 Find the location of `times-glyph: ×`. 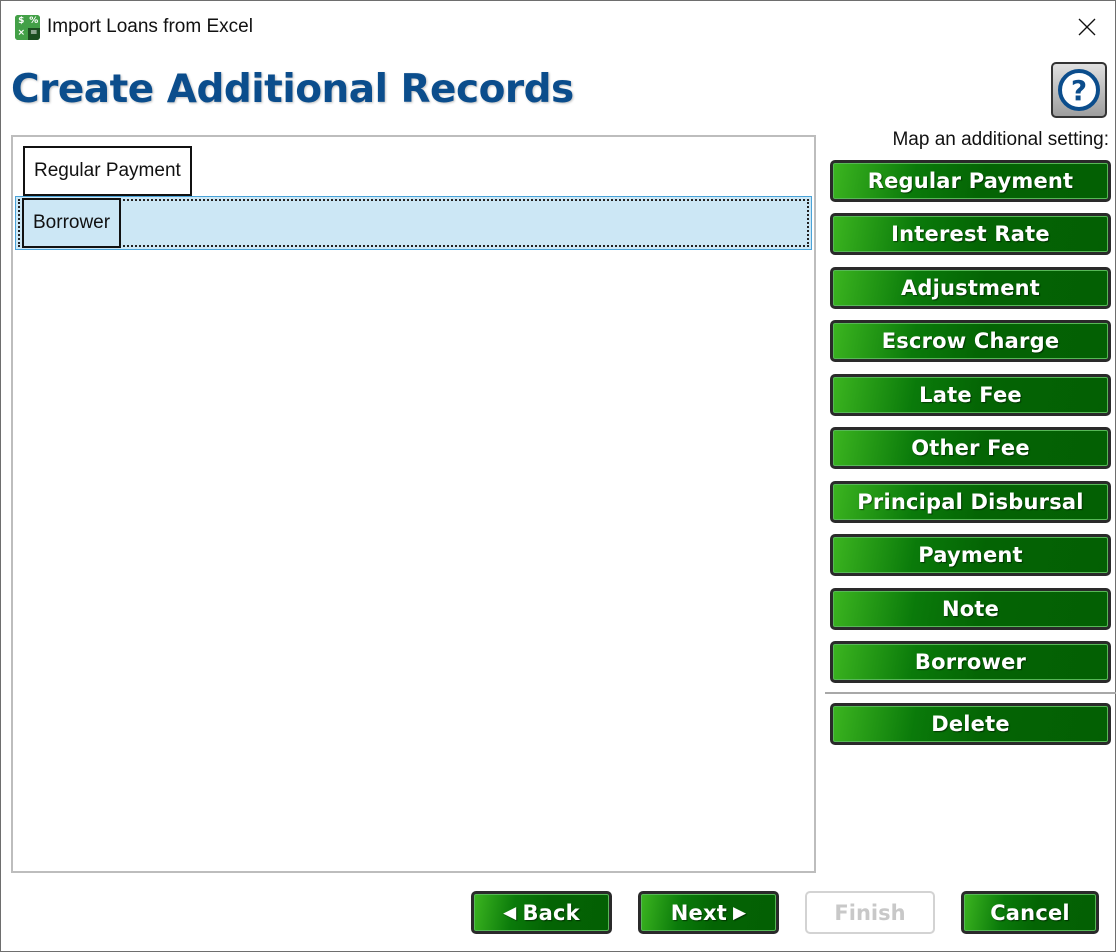

times-glyph: × is located at coordinates (21, 33).